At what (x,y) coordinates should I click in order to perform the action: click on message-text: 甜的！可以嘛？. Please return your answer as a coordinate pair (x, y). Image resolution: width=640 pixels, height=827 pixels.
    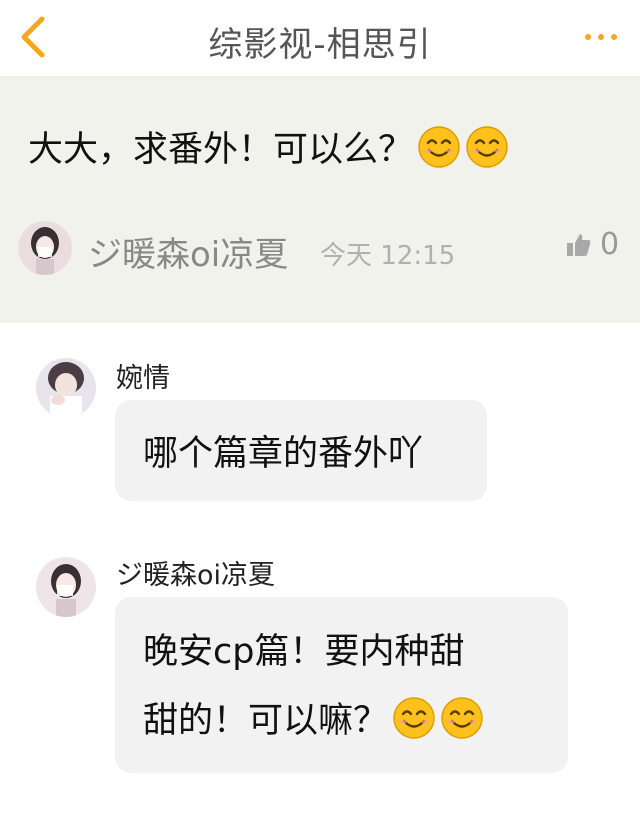
    Looking at the image, I should click on (266, 721).